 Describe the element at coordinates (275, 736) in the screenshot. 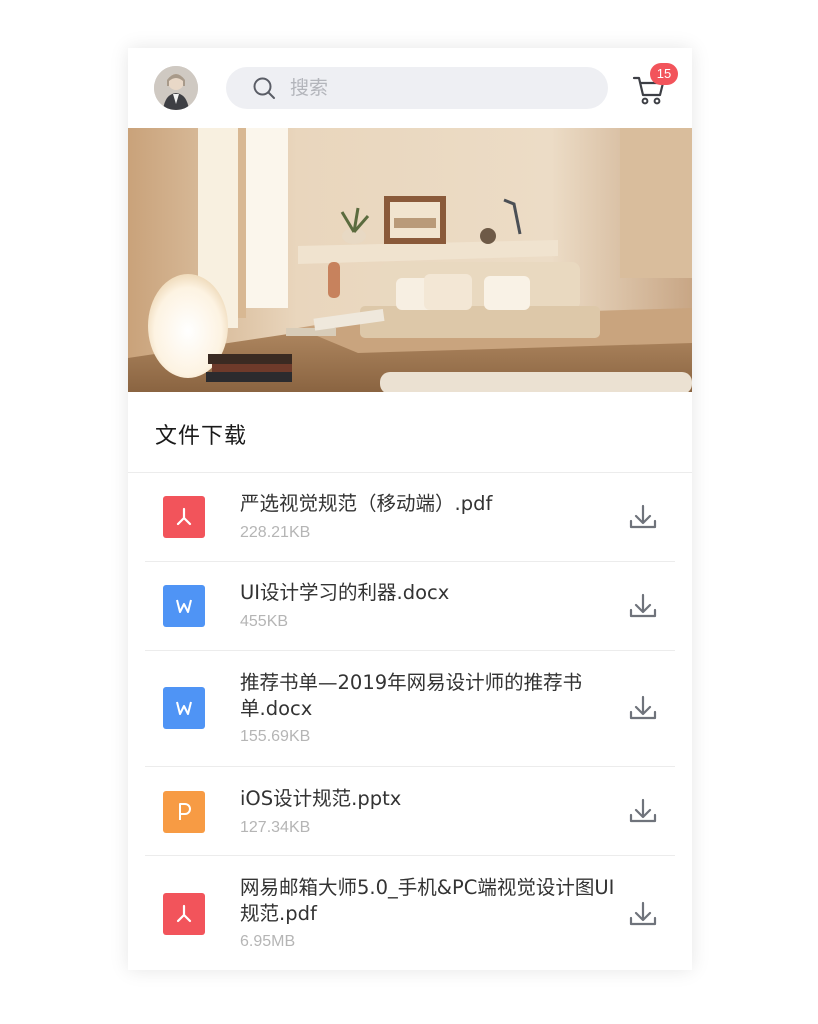

I see `file-size: 155.69KB` at that location.